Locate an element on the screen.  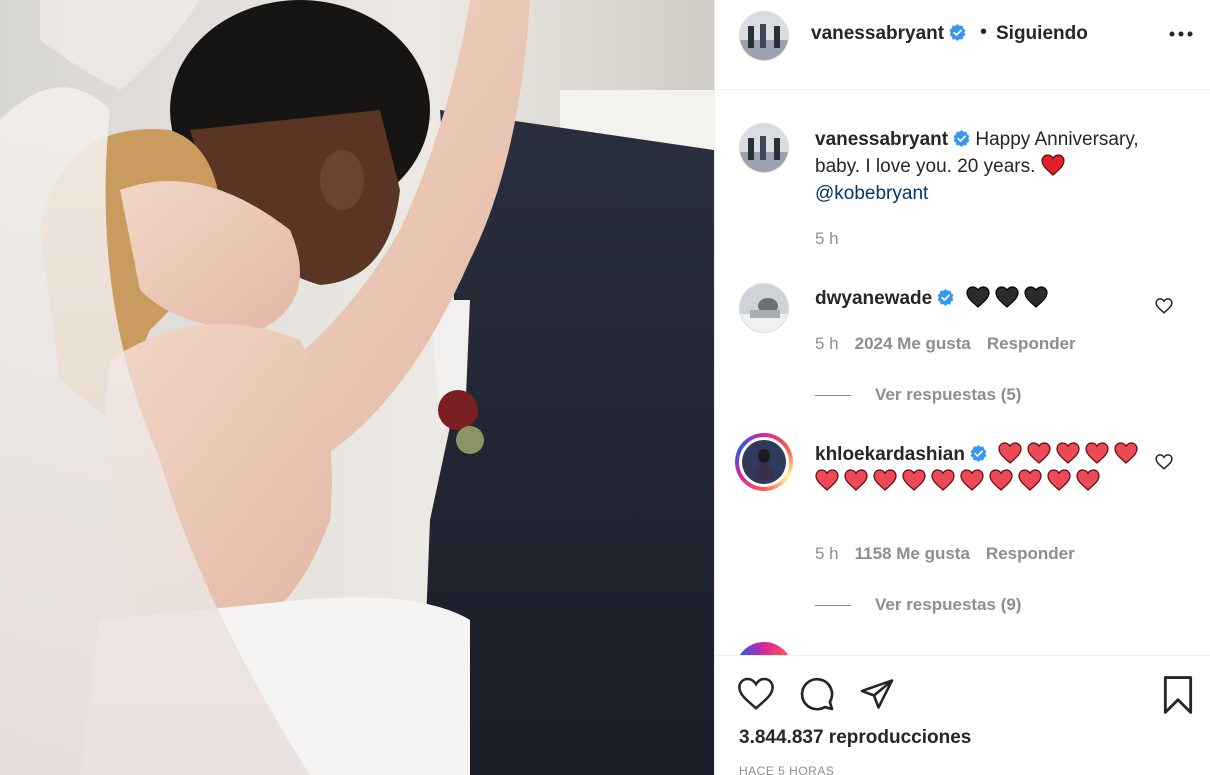
next-commenter-story-ring is located at coordinates (764, 648).